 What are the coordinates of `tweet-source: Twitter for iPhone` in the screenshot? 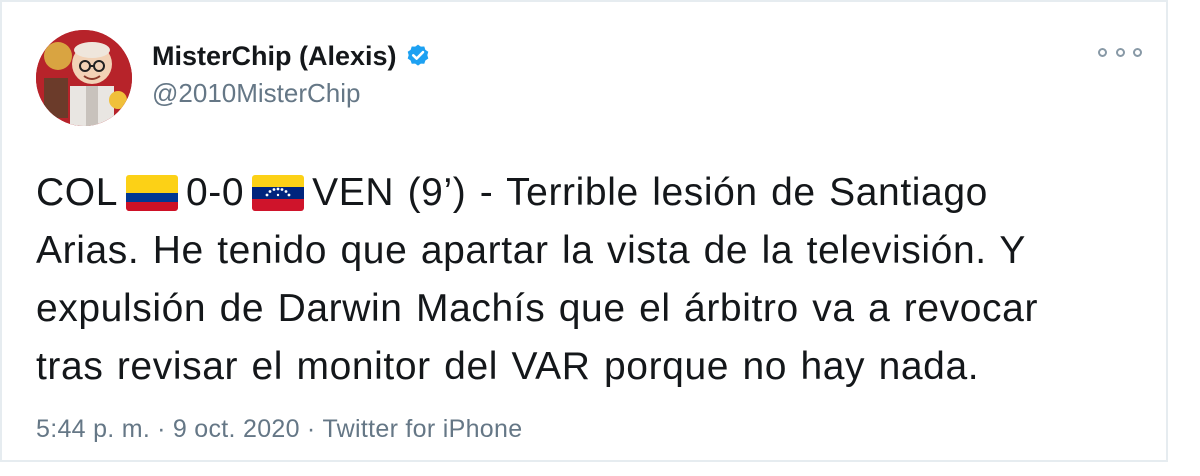 It's located at (422, 429).